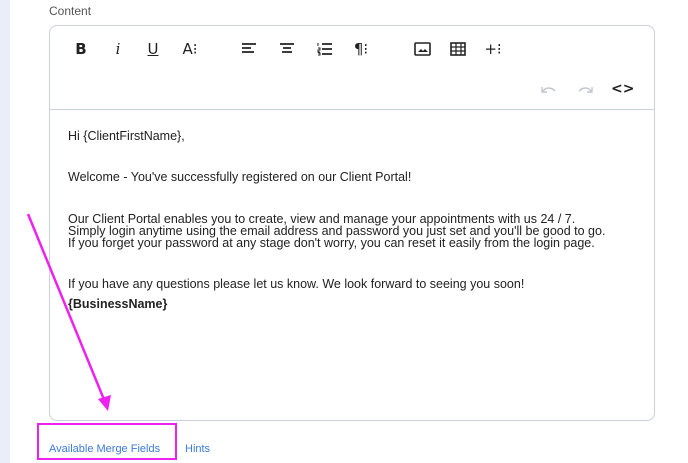 This screenshot has width=688, height=463. I want to click on italic-button: i, so click(118, 49).